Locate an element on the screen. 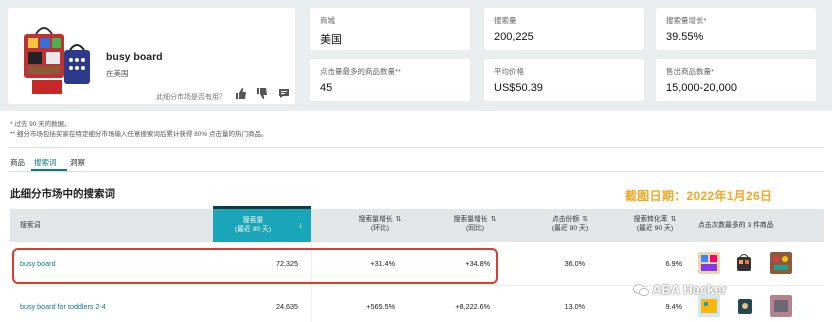 The width and height of the screenshot is (832, 322). cell-click-share: 36.0% is located at coordinates (574, 263).